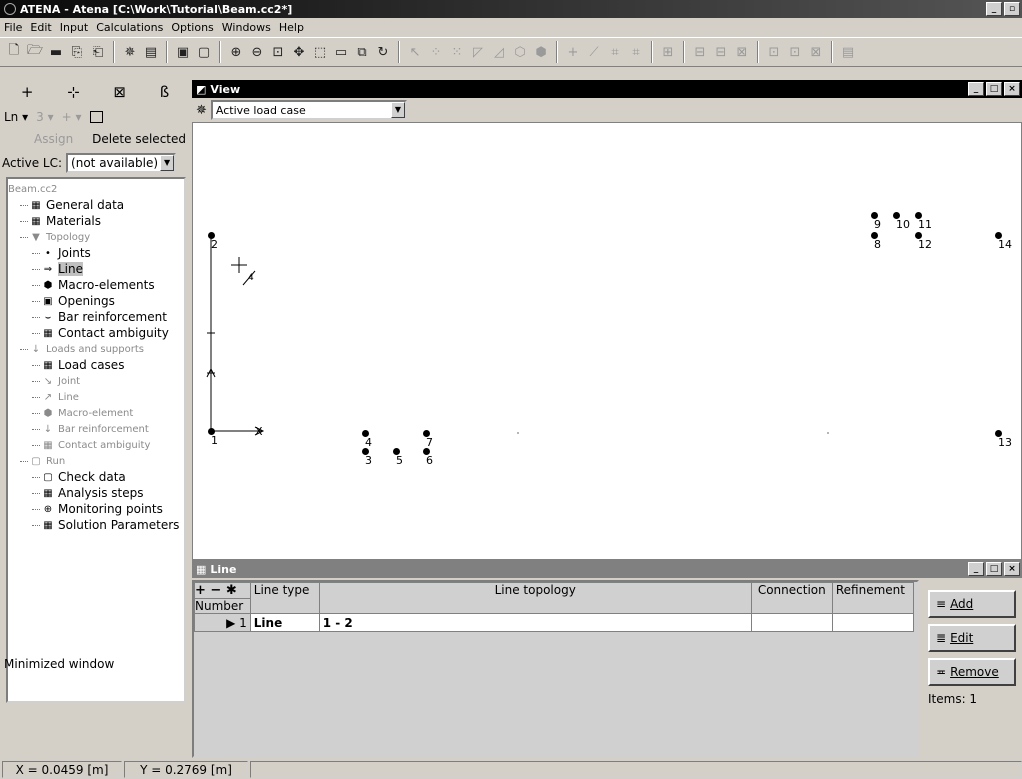 The image size is (1022, 779). I want to click on col-connection: Connection, so click(791, 598).